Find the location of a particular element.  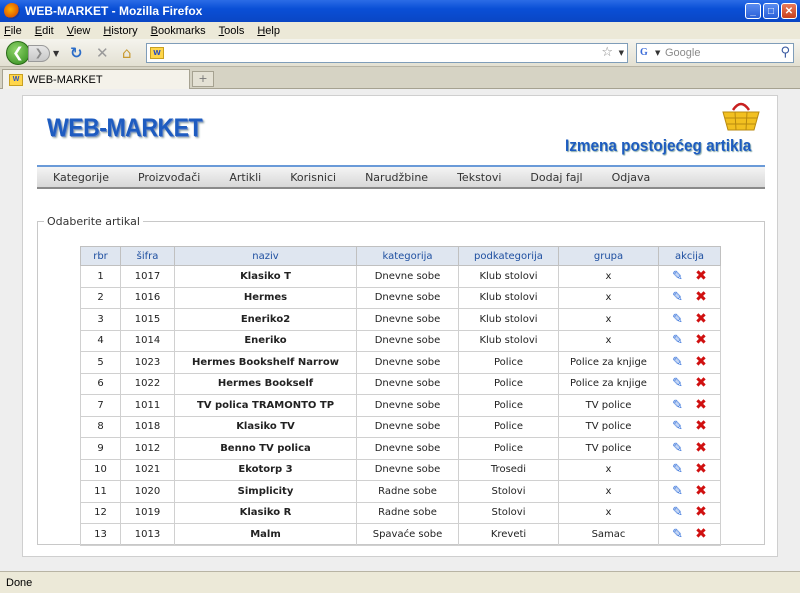

new-tab-button: + is located at coordinates (203, 79).